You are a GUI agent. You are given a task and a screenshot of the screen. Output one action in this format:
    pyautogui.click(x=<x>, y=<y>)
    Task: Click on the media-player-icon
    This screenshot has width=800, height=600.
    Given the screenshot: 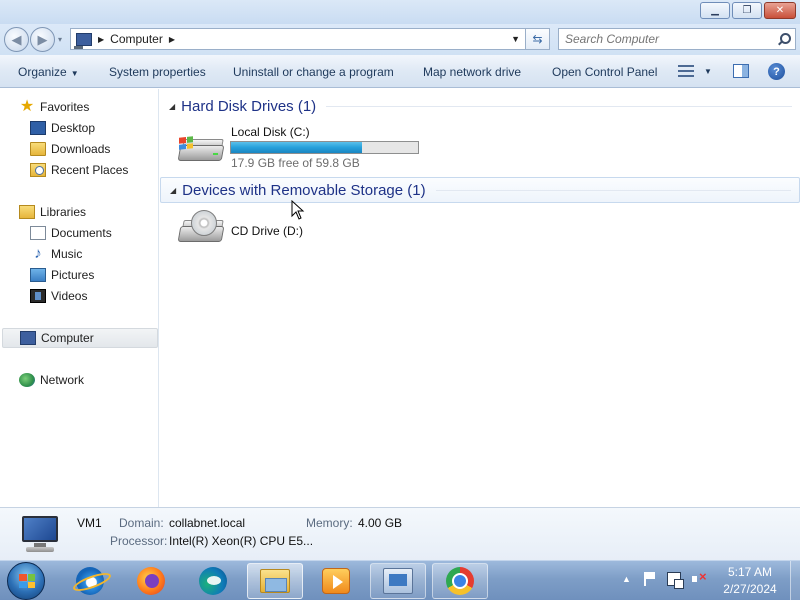 What is the action you would take?
    pyautogui.click(x=336, y=581)
    